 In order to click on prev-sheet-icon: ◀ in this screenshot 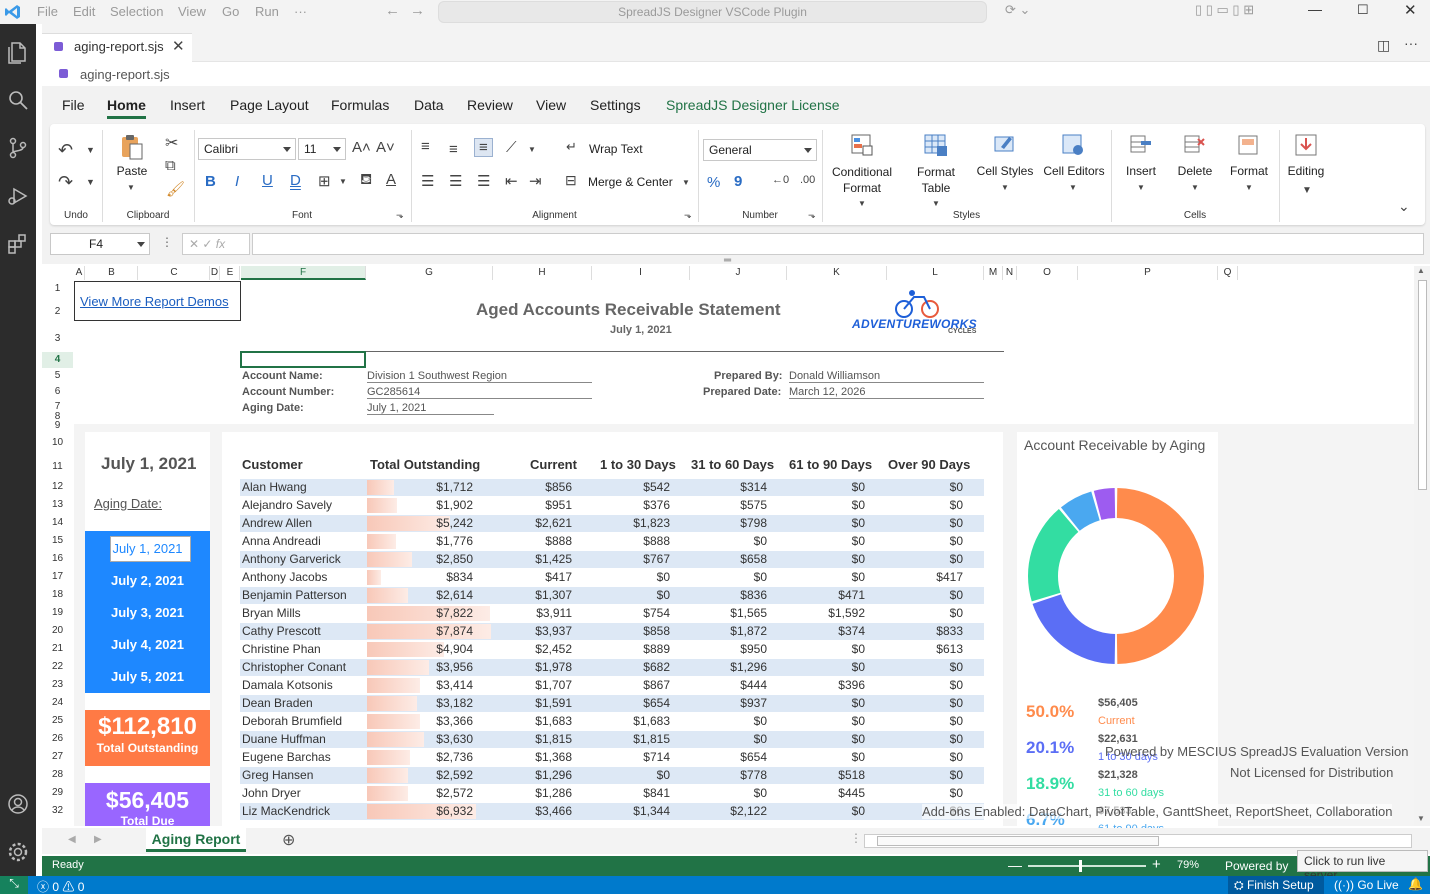, I will do `click(72, 839)`.